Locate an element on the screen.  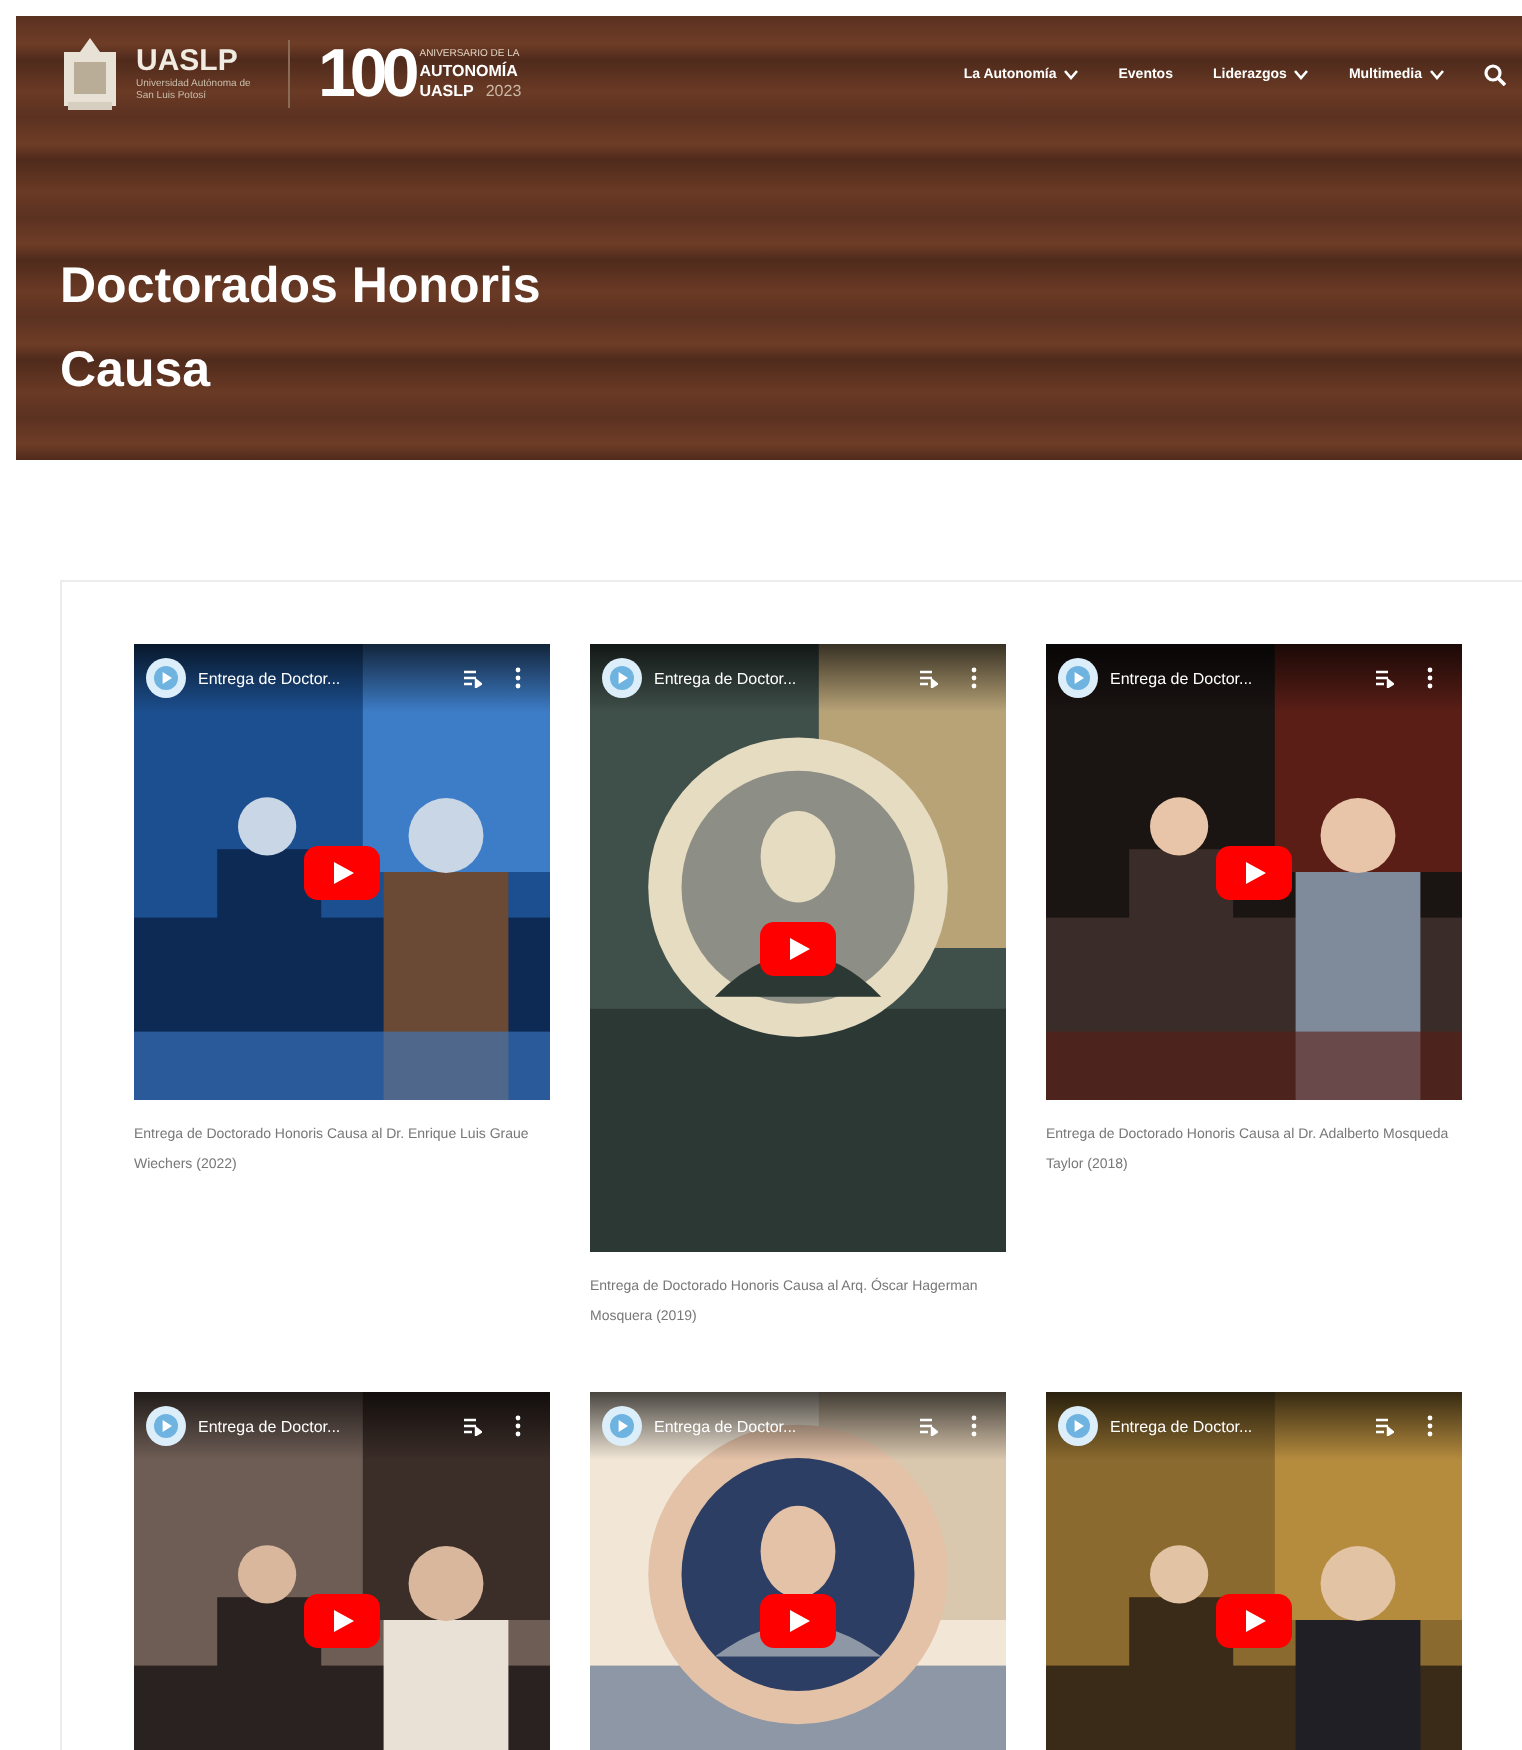
search-icon is located at coordinates (1495, 74).